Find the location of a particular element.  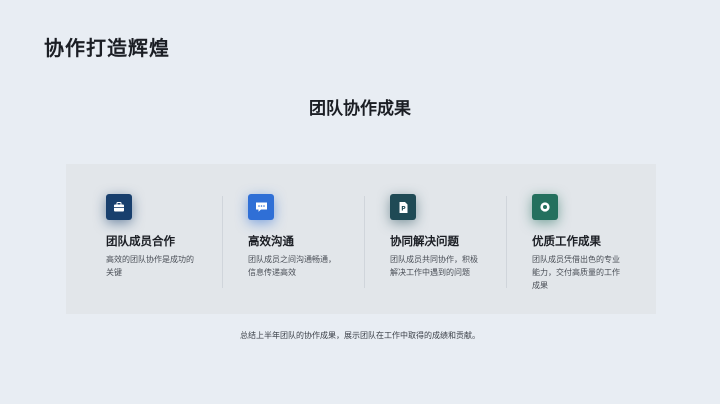

card-quality-results: 优质工作成果 团队成员凭借出色的专业能力，交付高质量的工作成果 is located at coordinates (562, 239).